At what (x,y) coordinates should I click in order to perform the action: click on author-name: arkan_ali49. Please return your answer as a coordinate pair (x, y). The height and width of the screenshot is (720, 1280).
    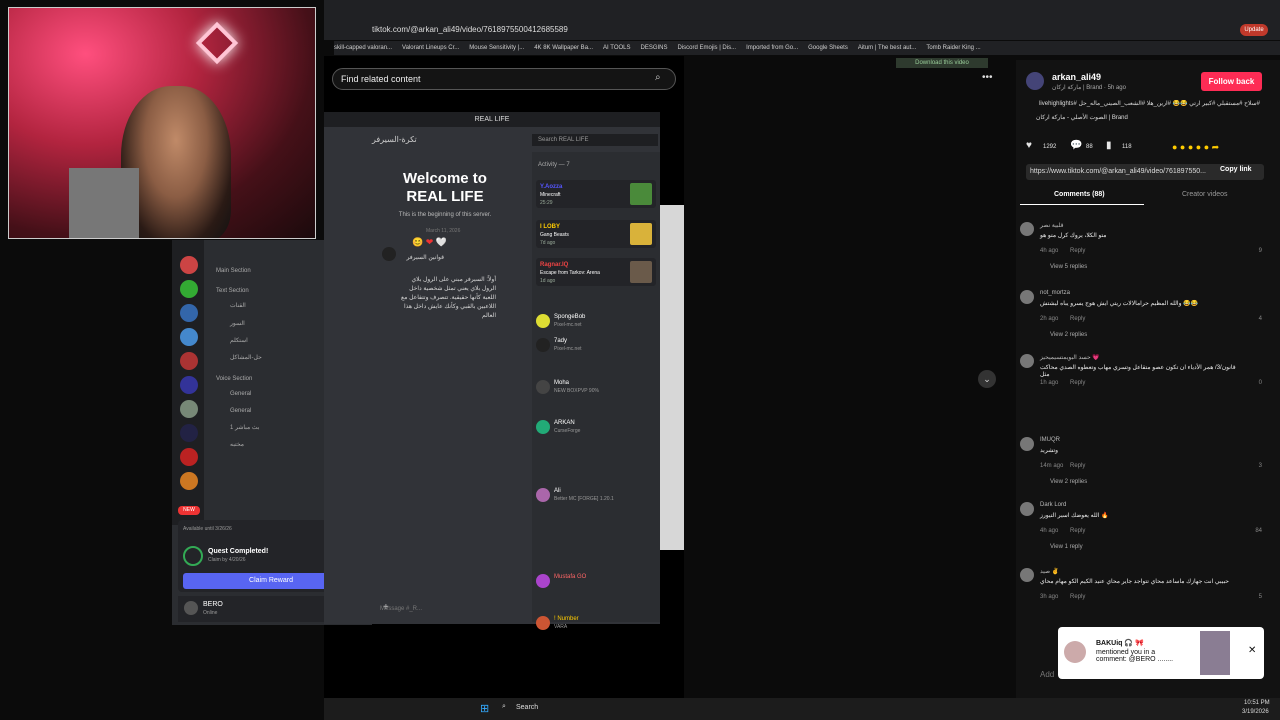
    Looking at the image, I should click on (1076, 77).